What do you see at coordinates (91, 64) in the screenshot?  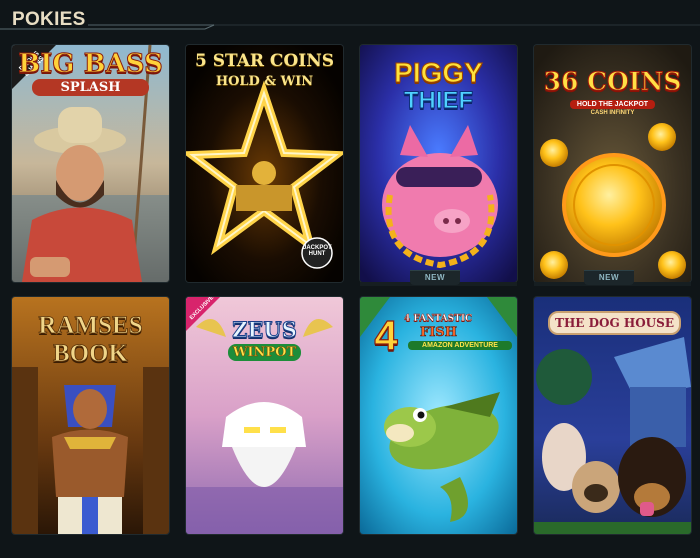 I see `game-title: BIG BASS` at bounding box center [91, 64].